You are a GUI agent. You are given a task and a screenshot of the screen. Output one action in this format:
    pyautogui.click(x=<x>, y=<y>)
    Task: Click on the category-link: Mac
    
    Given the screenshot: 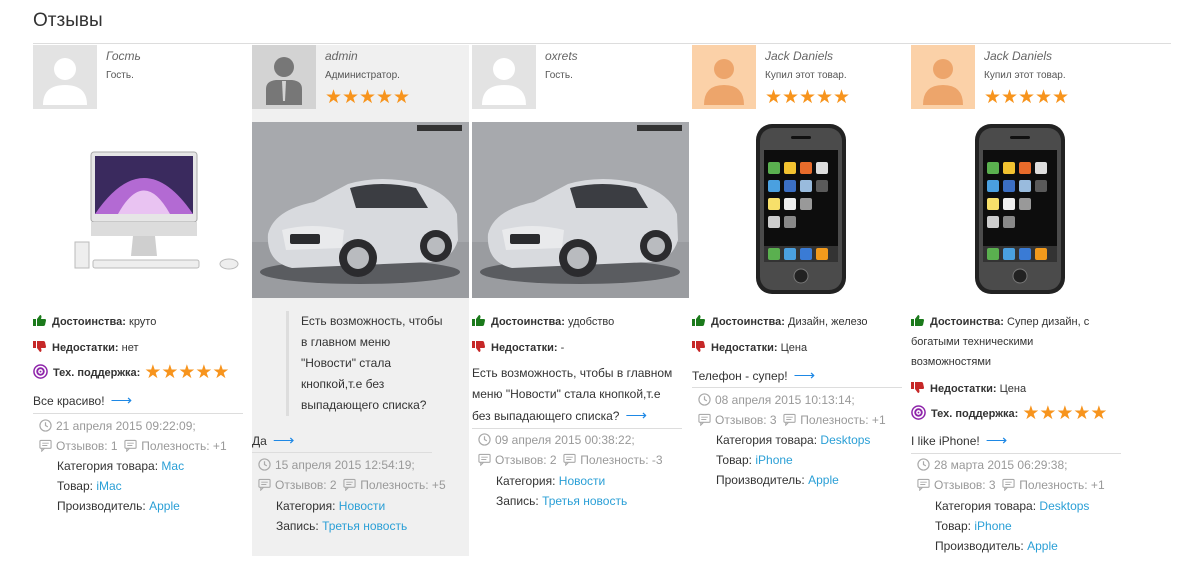 What is the action you would take?
    pyautogui.click(x=172, y=466)
    